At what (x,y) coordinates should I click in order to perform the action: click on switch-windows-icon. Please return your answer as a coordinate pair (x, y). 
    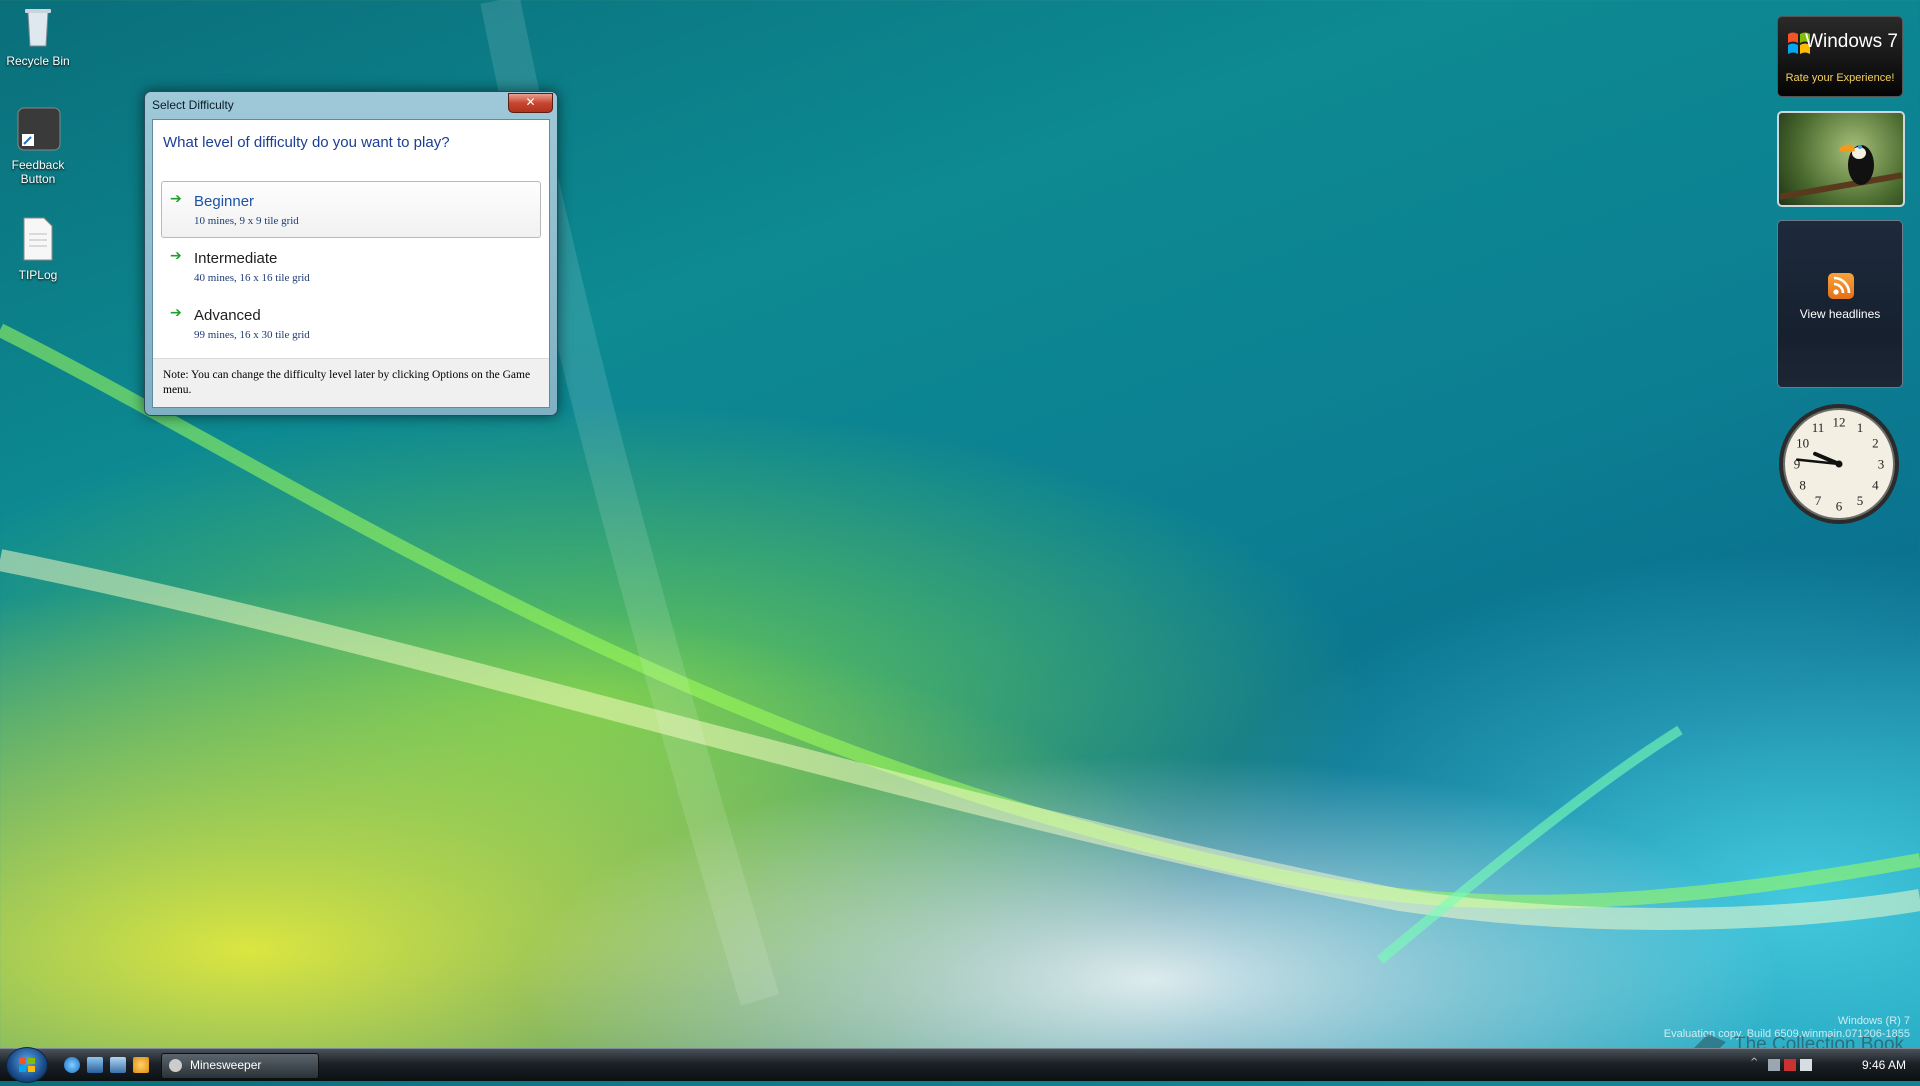
    Looking at the image, I should click on (118, 1065).